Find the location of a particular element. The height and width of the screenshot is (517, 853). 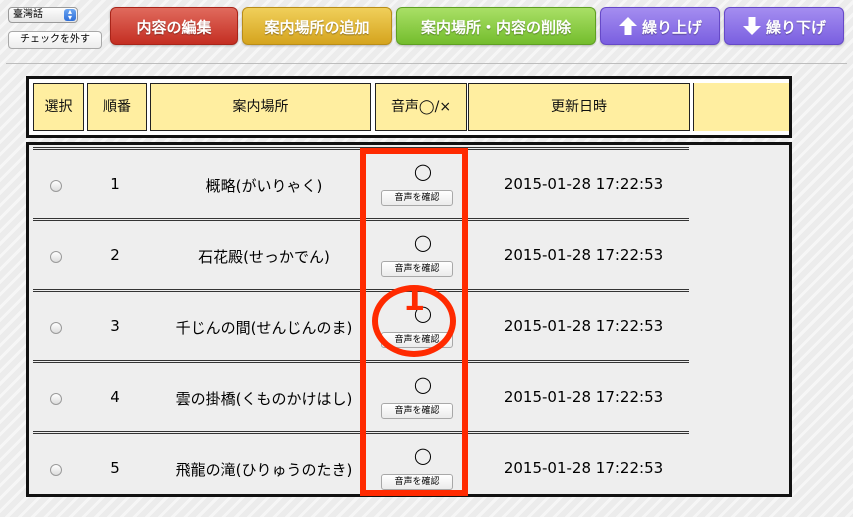

chevron-updown-icon: ▴ ▾ is located at coordinates (70, 15).